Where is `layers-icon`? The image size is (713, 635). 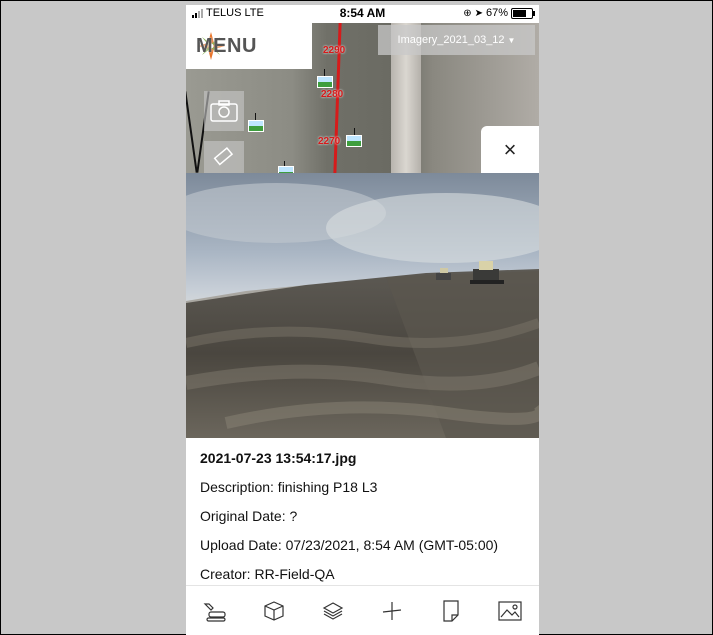 layers-icon is located at coordinates (333, 611).